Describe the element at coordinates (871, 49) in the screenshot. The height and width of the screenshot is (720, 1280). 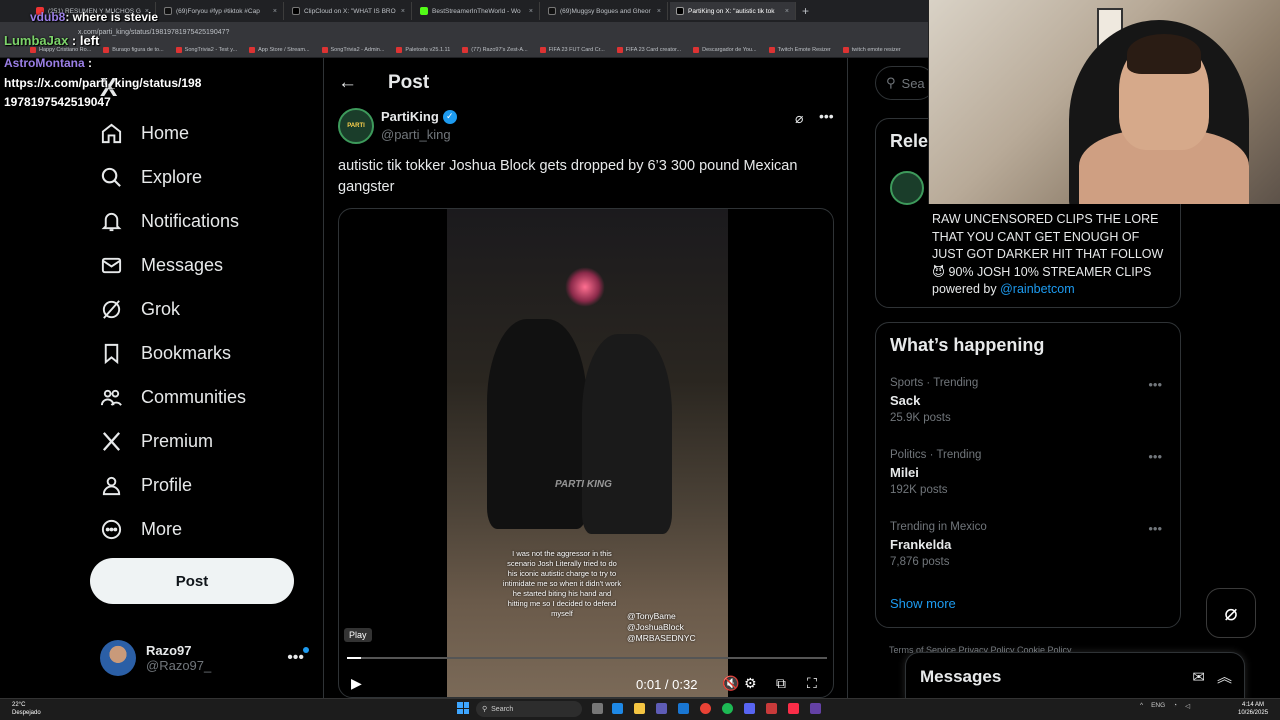
I see `bookmark: twitch emote resizer` at that location.